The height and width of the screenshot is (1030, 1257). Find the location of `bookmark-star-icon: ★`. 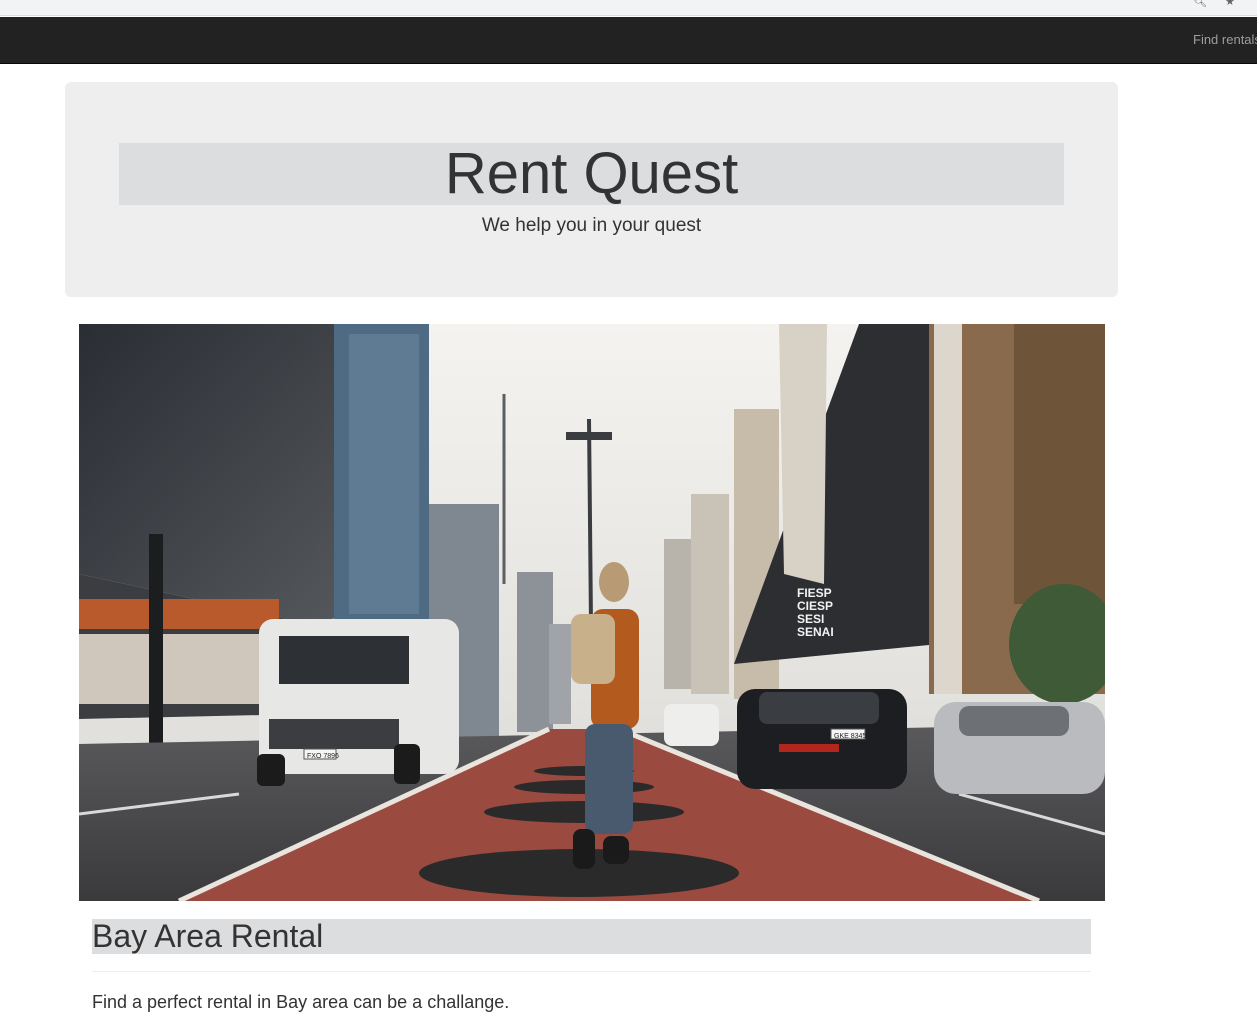

bookmark-star-icon: ★ is located at coordinates (1232, 4).